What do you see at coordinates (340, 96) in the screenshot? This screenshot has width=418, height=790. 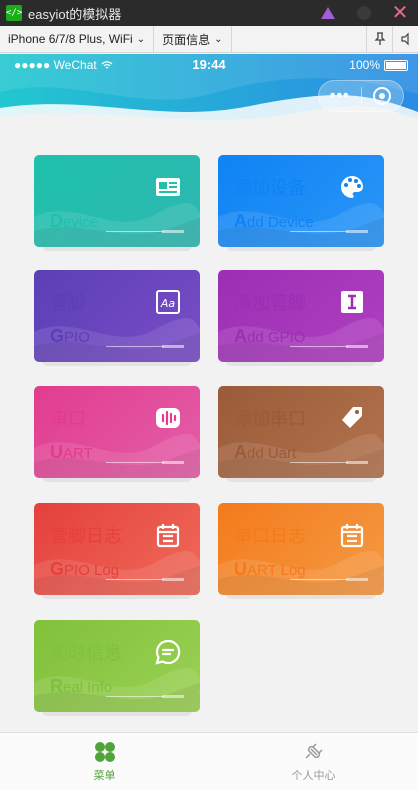 I see `more-button: •••` at bounding box center [340, 96].